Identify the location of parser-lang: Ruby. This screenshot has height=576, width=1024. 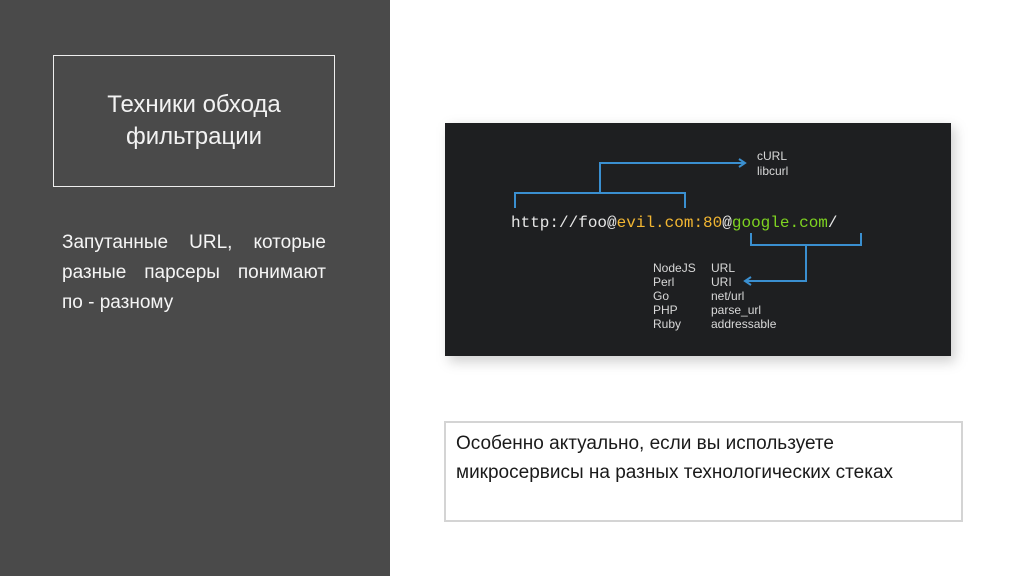
(667, 324).